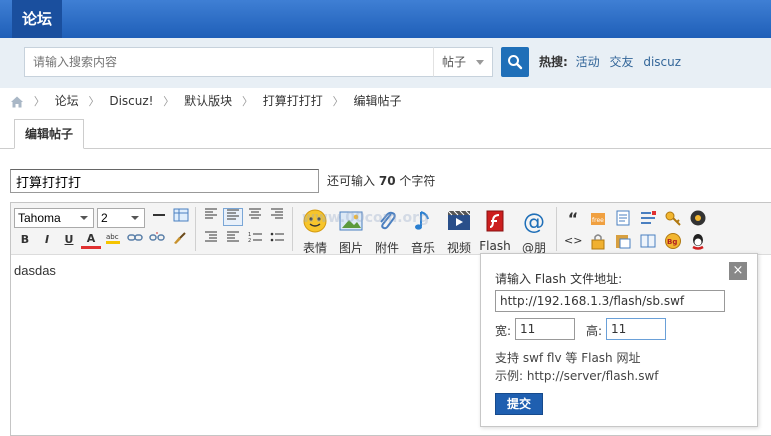  What do you see at coordinates (91, 240) in the screenshot?
I see `font-color-button: A` at bounding box center [91, 240].